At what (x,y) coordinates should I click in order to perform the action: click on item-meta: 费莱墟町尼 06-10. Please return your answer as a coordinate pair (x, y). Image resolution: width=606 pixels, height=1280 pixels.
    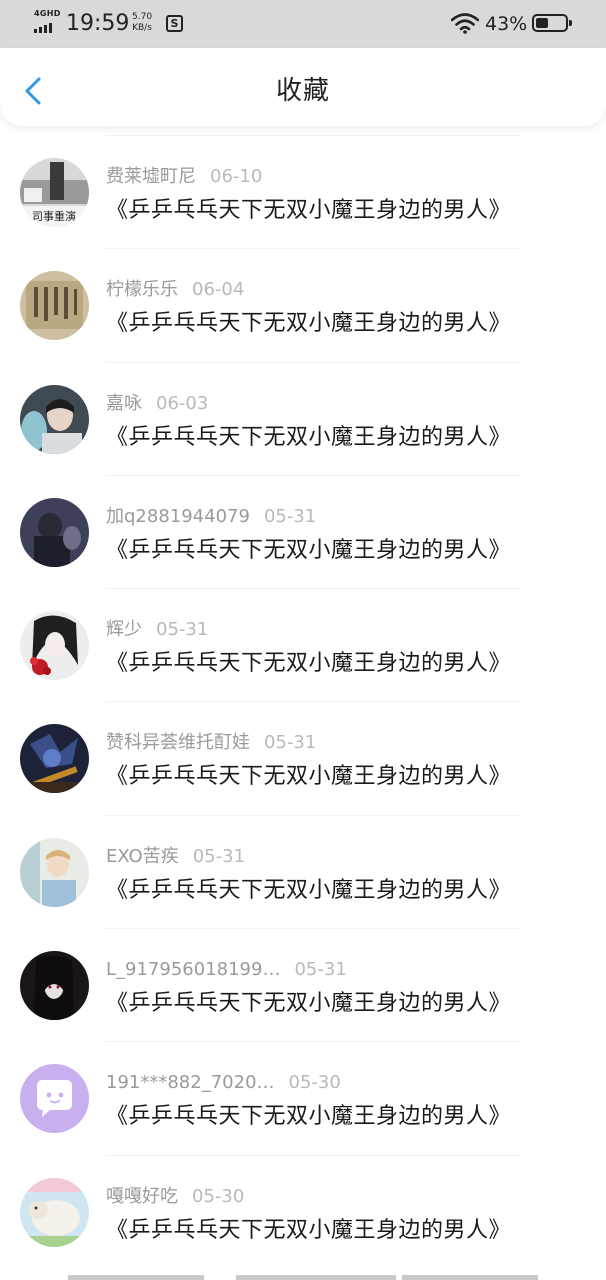
    Looking at the image, I should click on (184, 177).